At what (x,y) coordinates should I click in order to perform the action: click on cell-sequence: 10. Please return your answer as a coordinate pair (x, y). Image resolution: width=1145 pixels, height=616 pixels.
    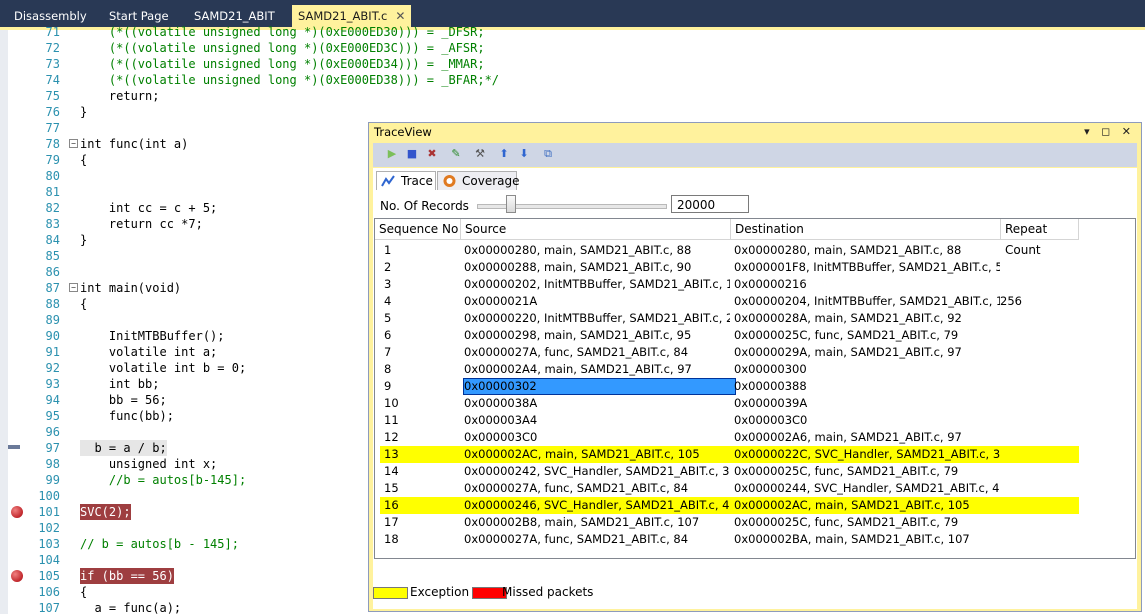
    Looking at the image, I should click on (422, 403).